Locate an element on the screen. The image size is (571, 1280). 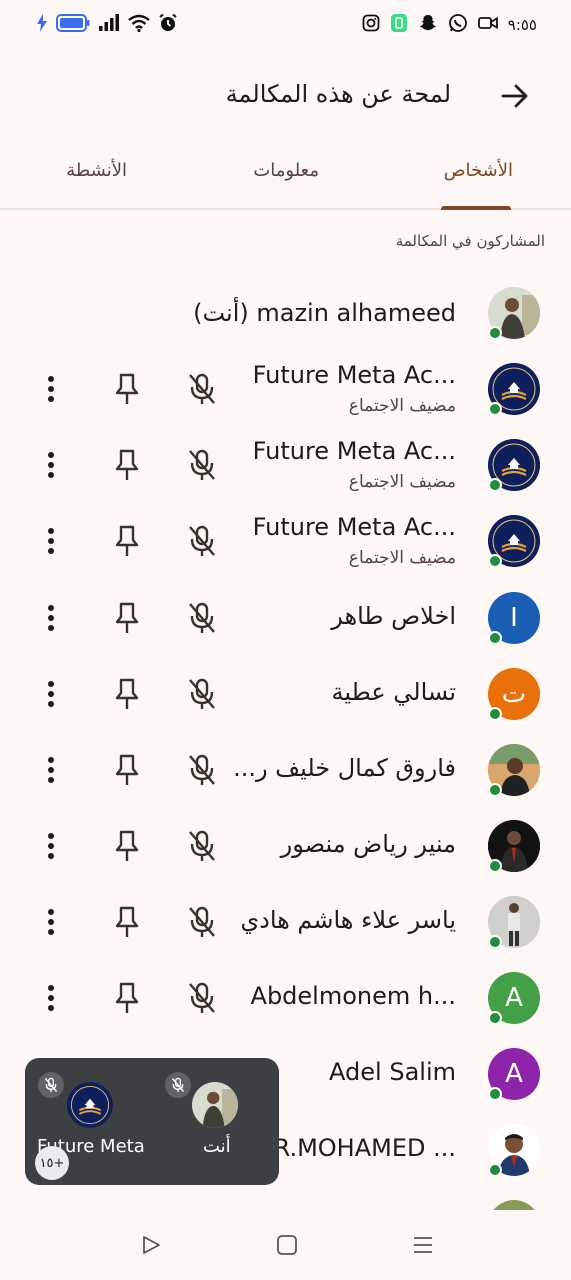
participant-row: منير رياض منصور is located at coordinates (285, 846).